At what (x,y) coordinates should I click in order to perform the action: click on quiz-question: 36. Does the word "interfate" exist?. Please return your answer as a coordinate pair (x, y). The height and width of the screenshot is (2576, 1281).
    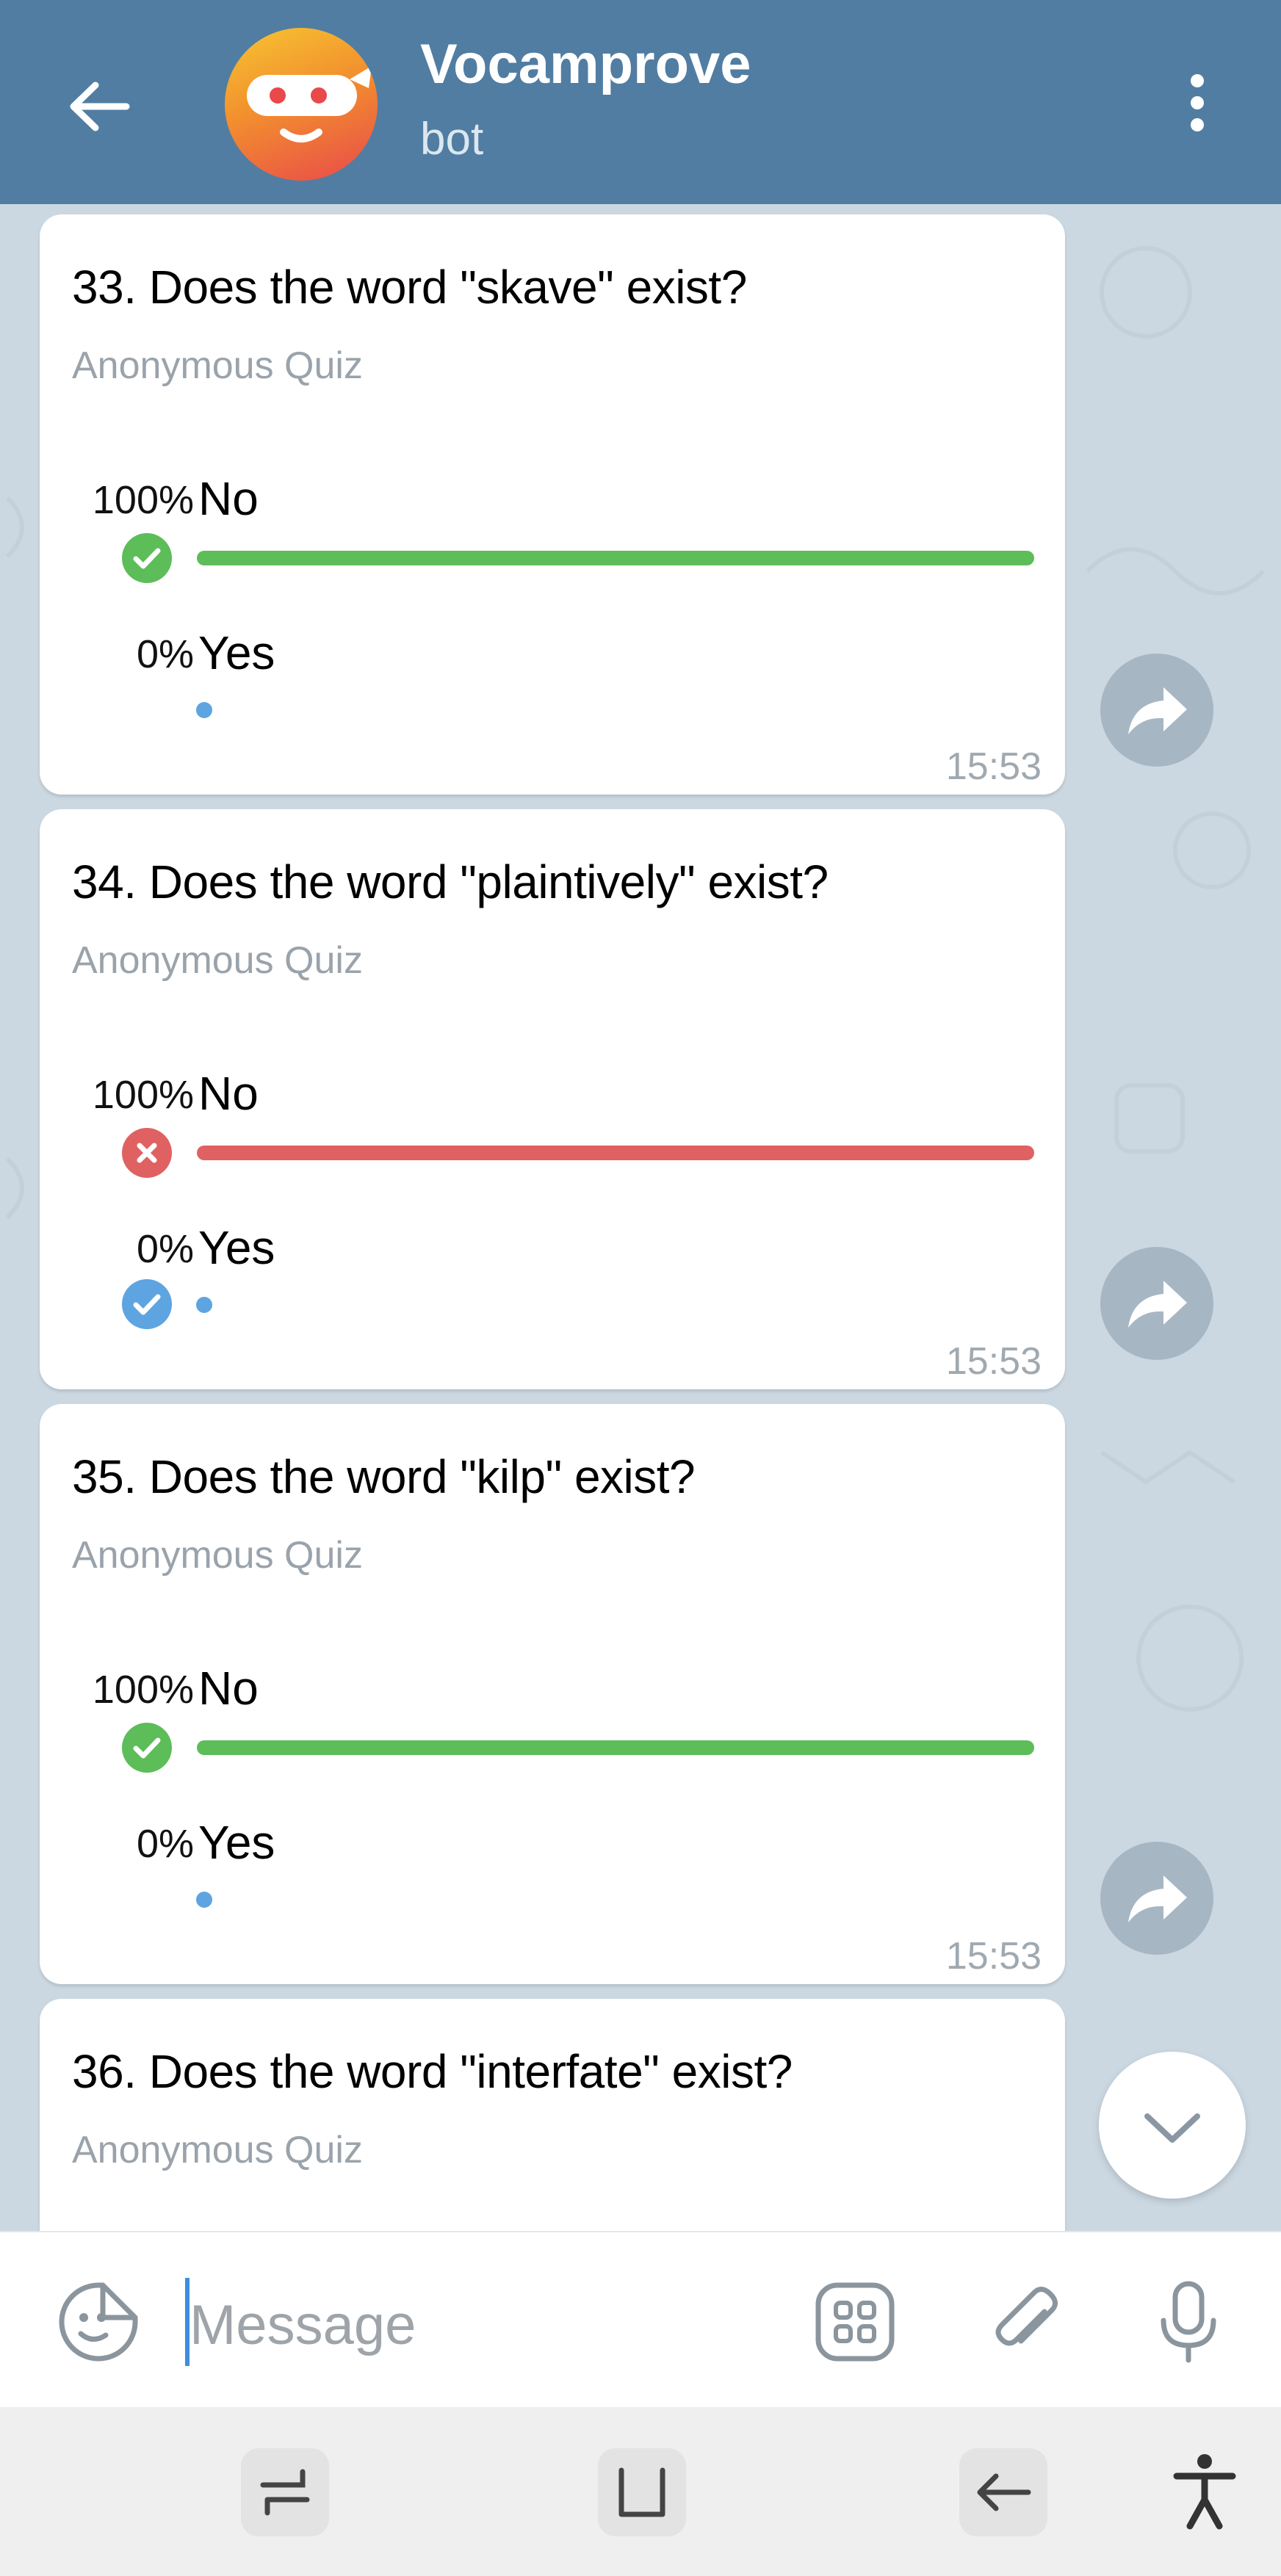
    Looking at the image, I should click on (432, 2071).